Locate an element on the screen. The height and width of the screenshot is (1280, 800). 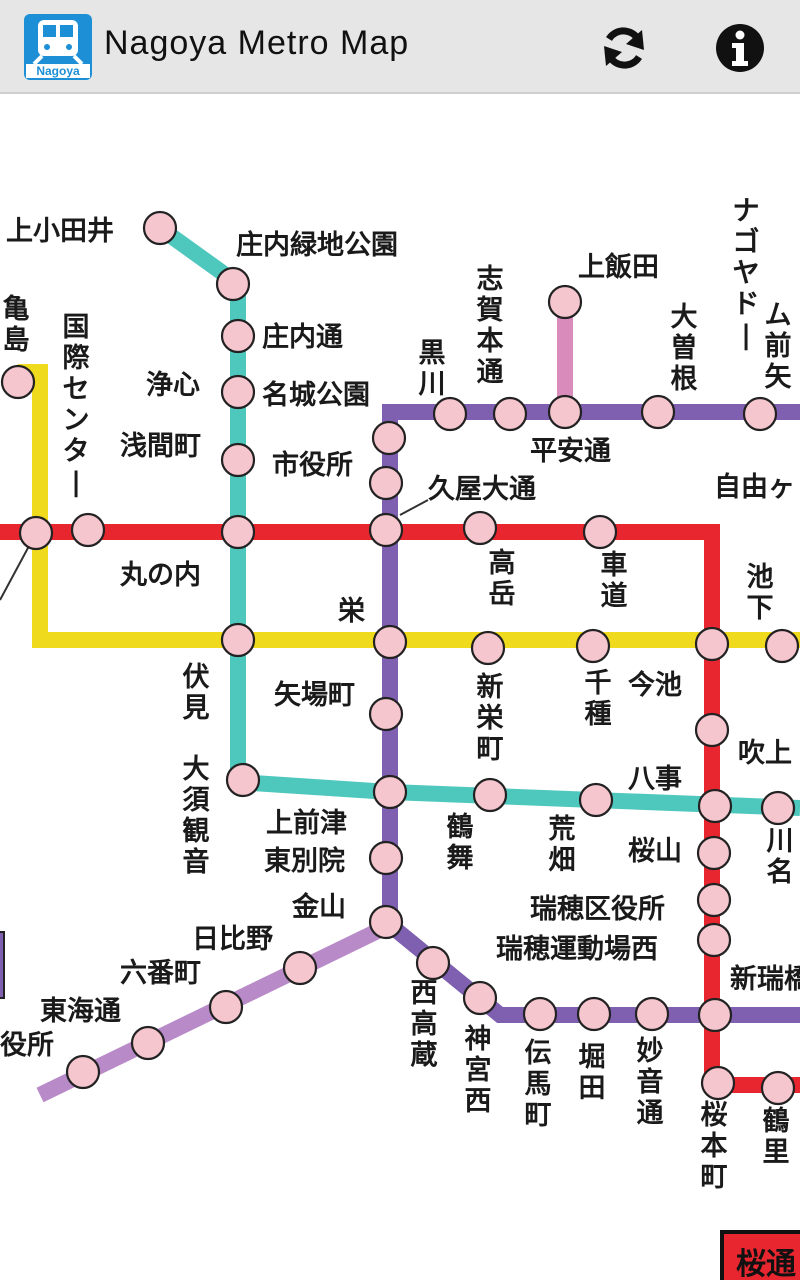
station-temmacho is located at coordinates (540, 1014).